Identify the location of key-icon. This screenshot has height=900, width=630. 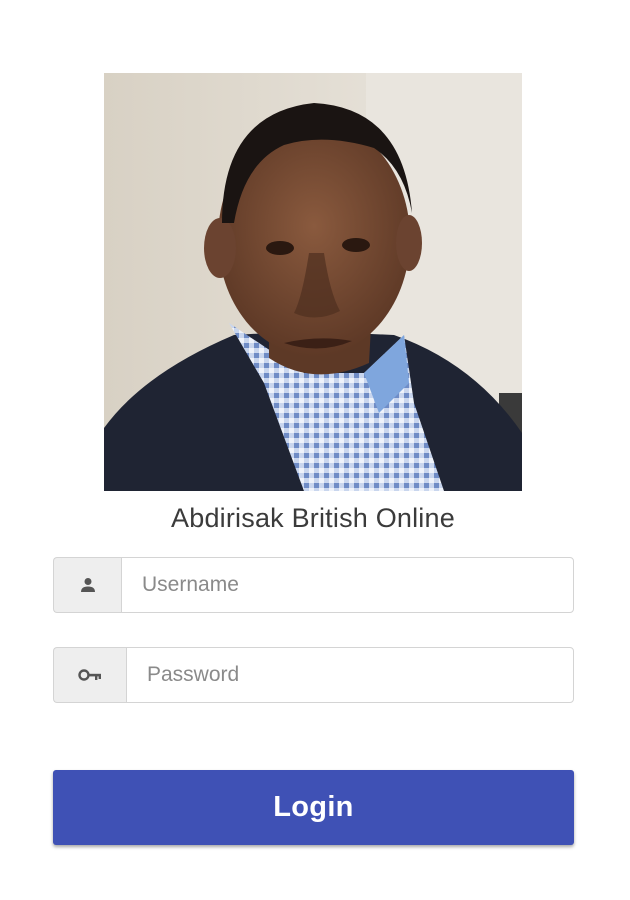
(89, 675).